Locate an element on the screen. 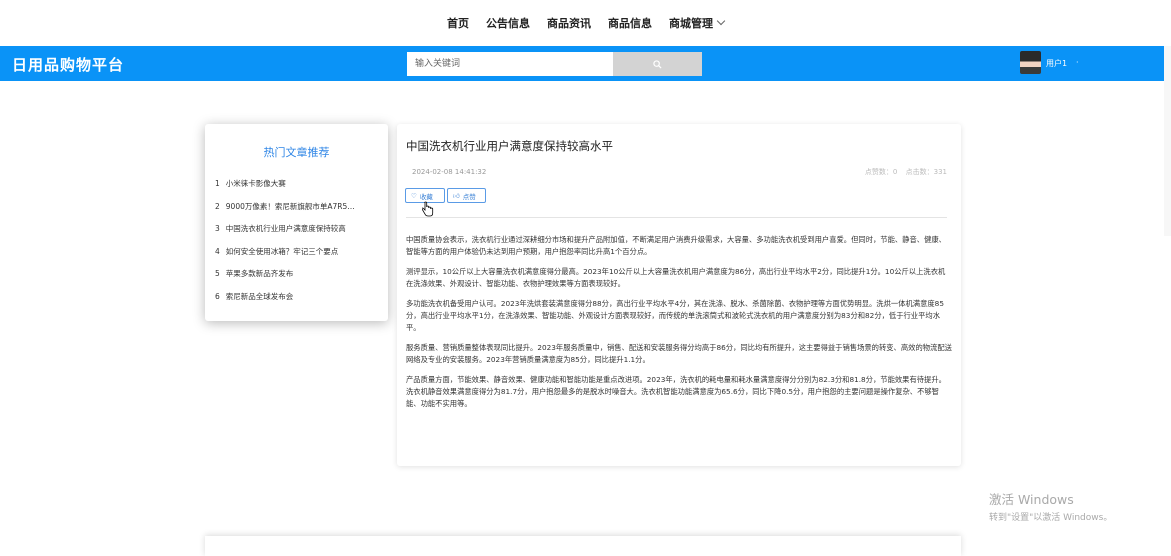 The height and width of the screenshot is (556, 1171). divider is located at coordinates (676, 217).